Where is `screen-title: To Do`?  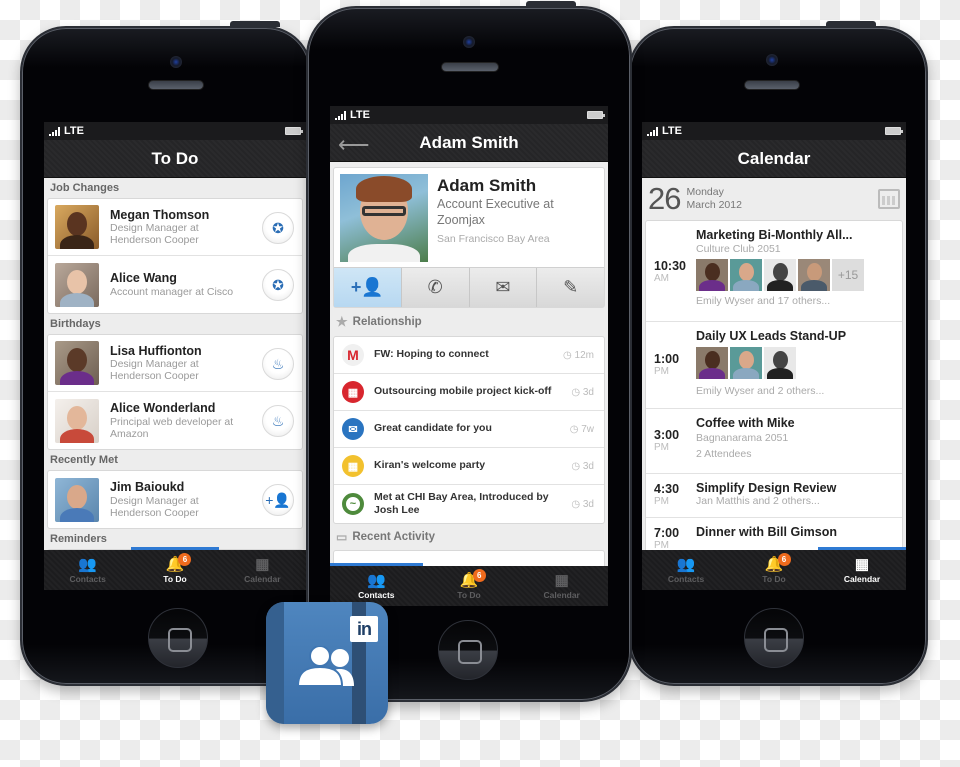 screen-title: To Do is located at coordinates (175, 158).